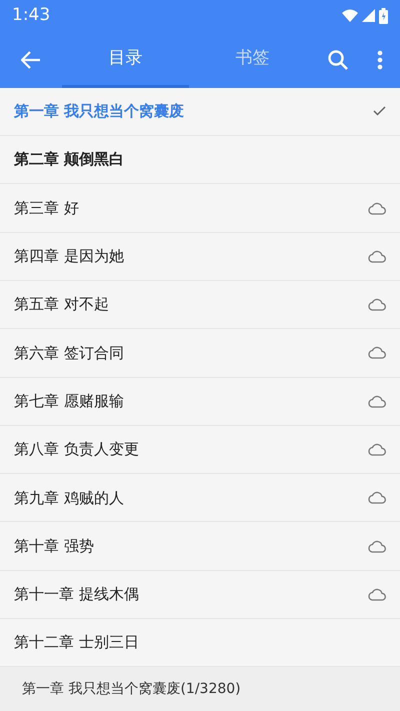 This screenshot has height=711, width=400. What do you see at coordinates (131, 689) in the screenshot?
I see `current-chapter-text: 第一章 我只想当个窝囊废(1/3280)` at bounding box center [131, 689].